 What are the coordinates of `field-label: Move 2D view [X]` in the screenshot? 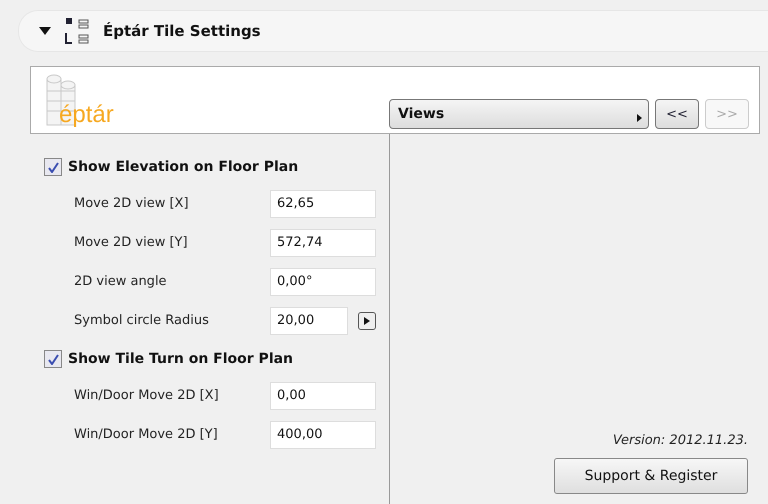 It's located at (132, 203).